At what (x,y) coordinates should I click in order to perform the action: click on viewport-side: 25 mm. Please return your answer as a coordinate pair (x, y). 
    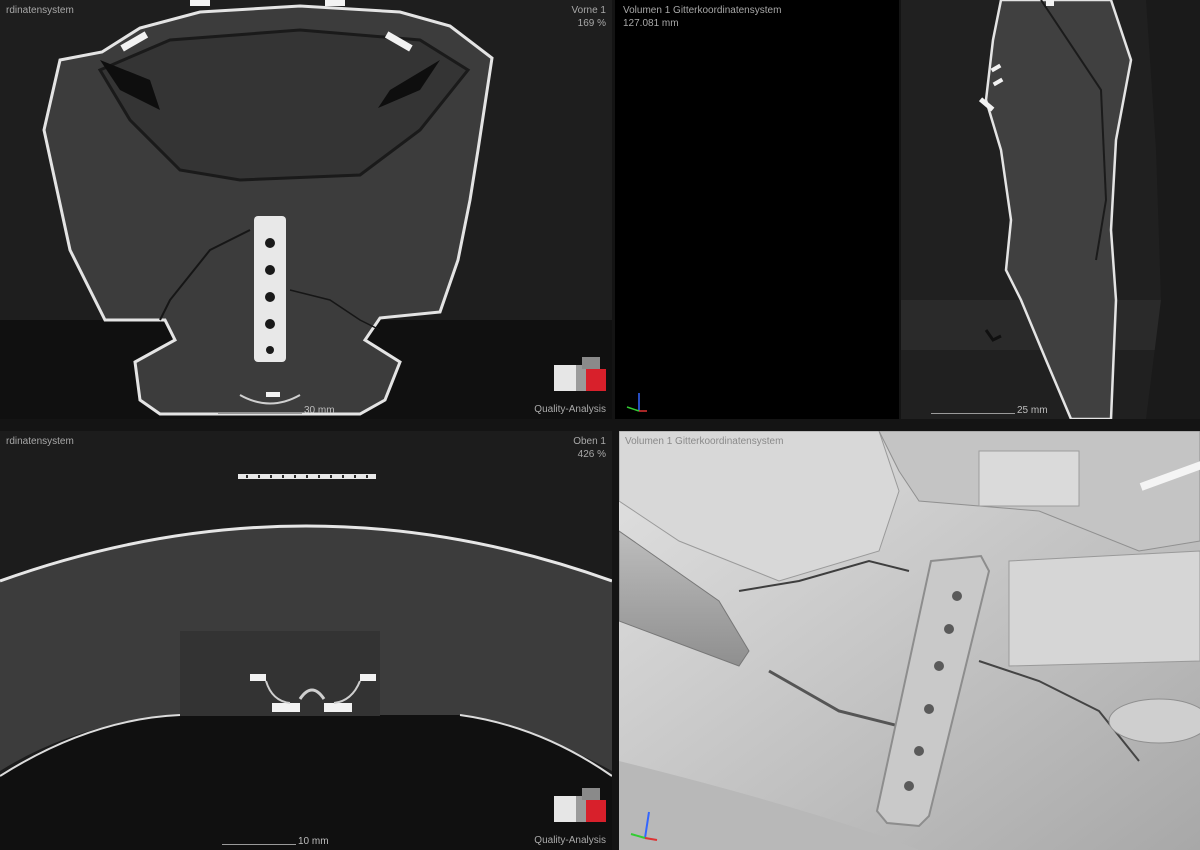
    Looking at the image, I should click on (1050, 209).